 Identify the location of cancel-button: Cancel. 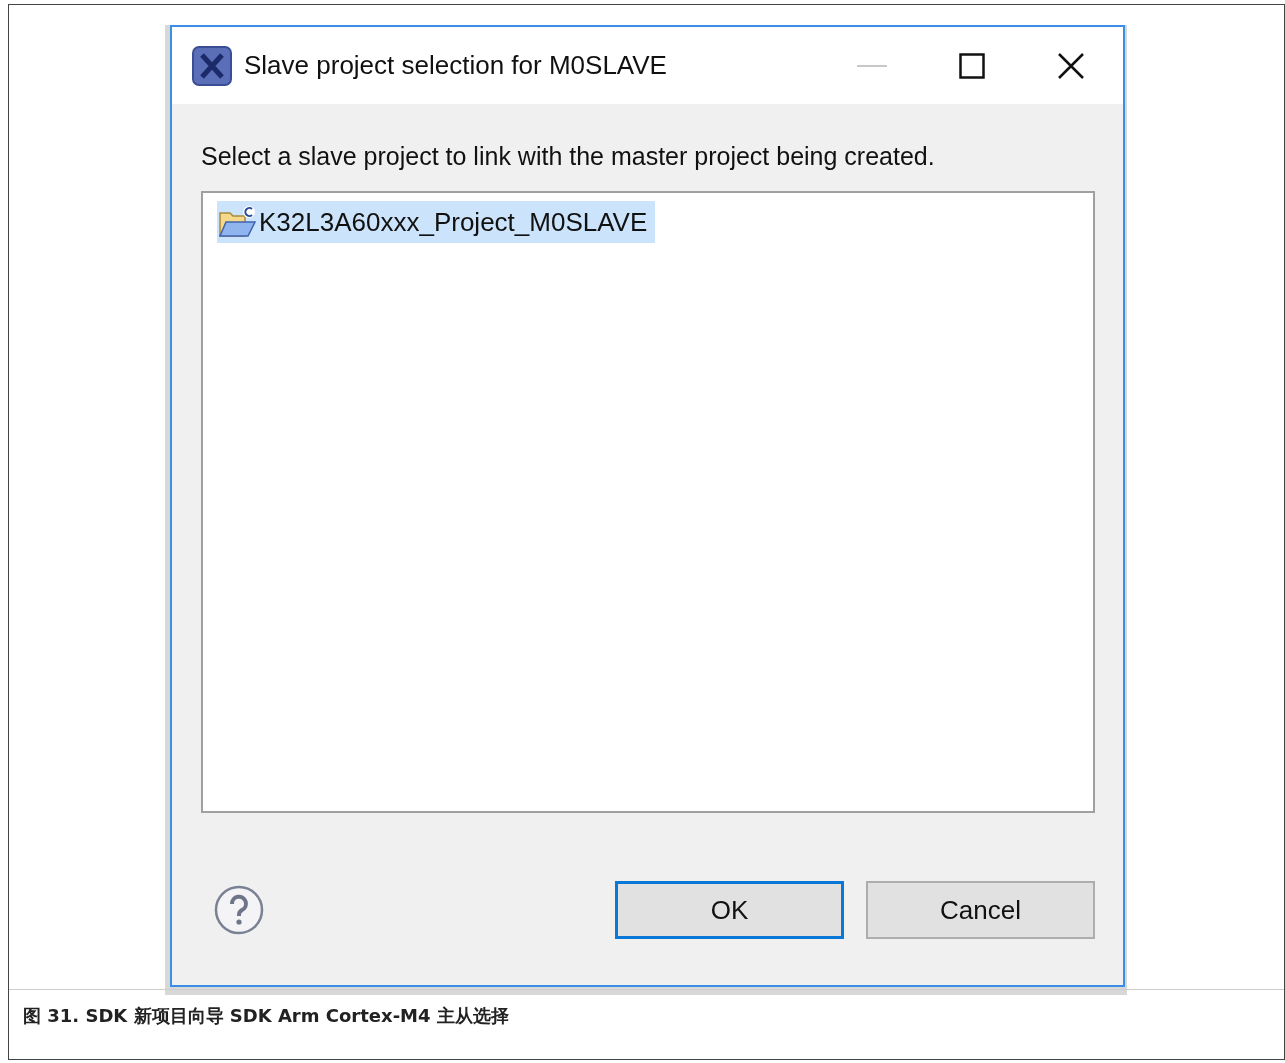
(980, 910).